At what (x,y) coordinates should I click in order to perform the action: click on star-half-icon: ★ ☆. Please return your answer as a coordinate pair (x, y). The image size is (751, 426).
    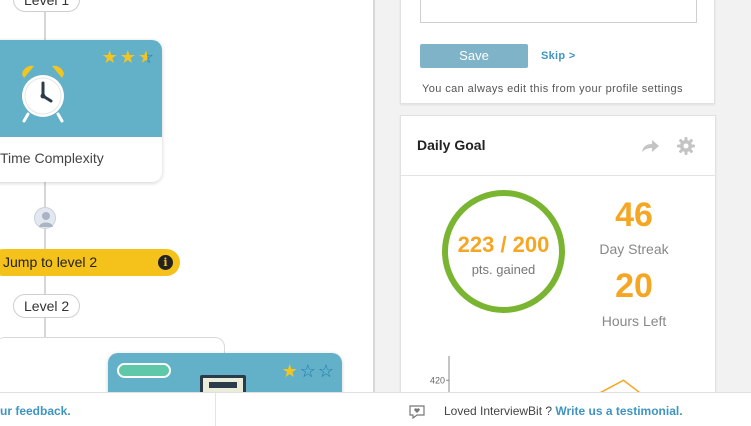
    Looking at the image, I should click on (145, 57).